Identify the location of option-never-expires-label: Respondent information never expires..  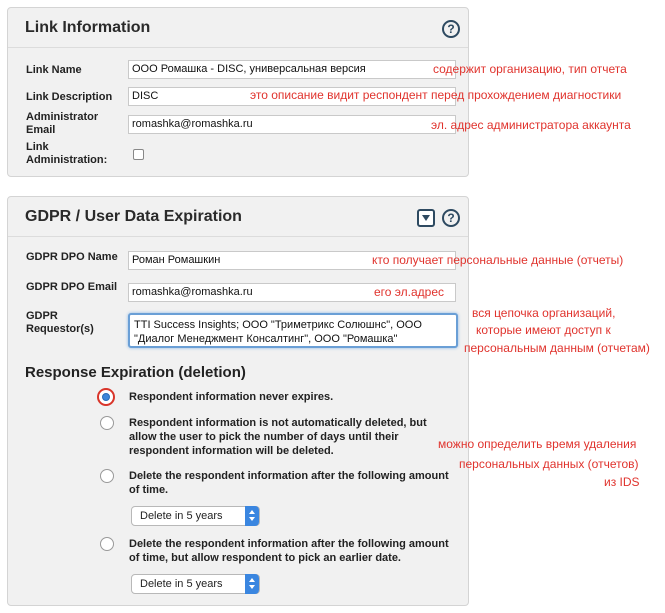
(231, 397).